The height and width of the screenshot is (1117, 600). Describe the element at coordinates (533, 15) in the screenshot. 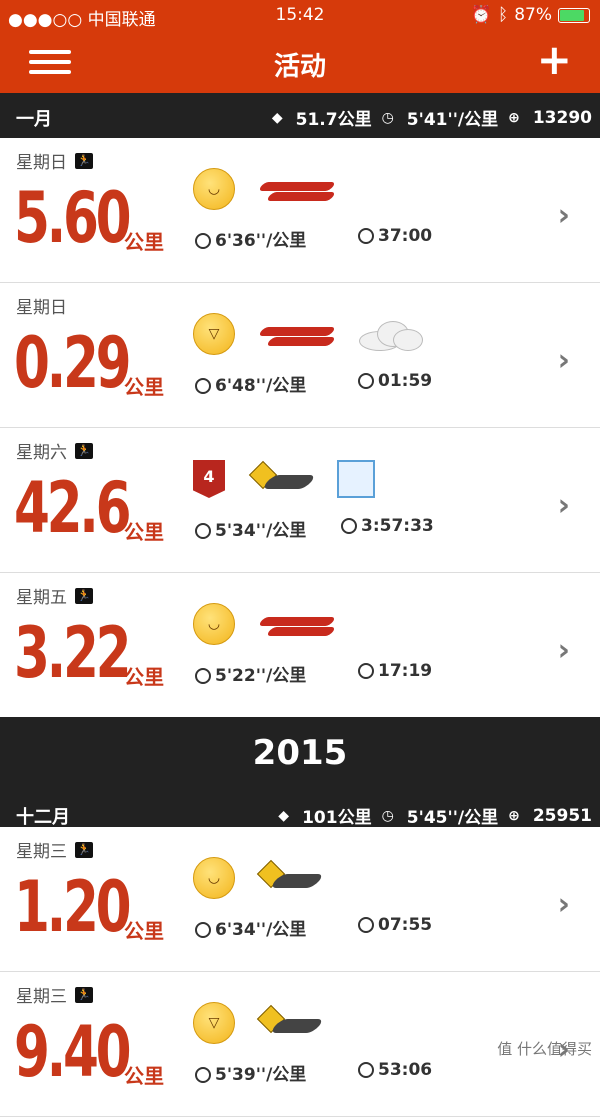

I see `battery-percent: 87%` at that location.